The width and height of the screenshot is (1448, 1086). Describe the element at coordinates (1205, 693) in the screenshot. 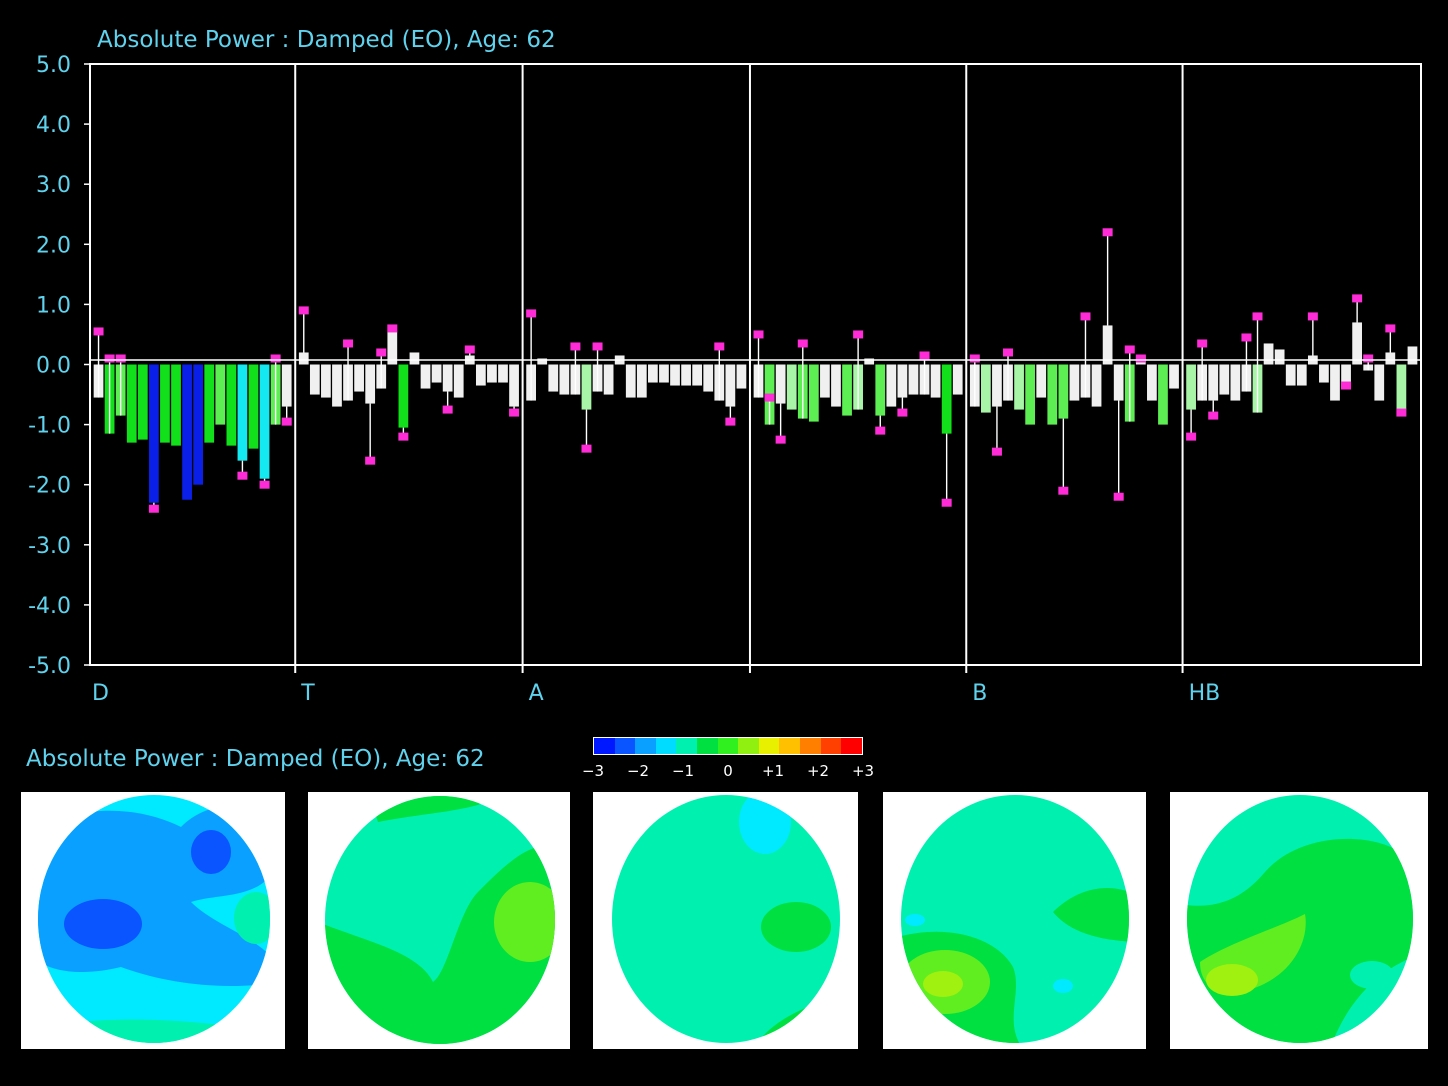

I see `band-label: HB` at that location.